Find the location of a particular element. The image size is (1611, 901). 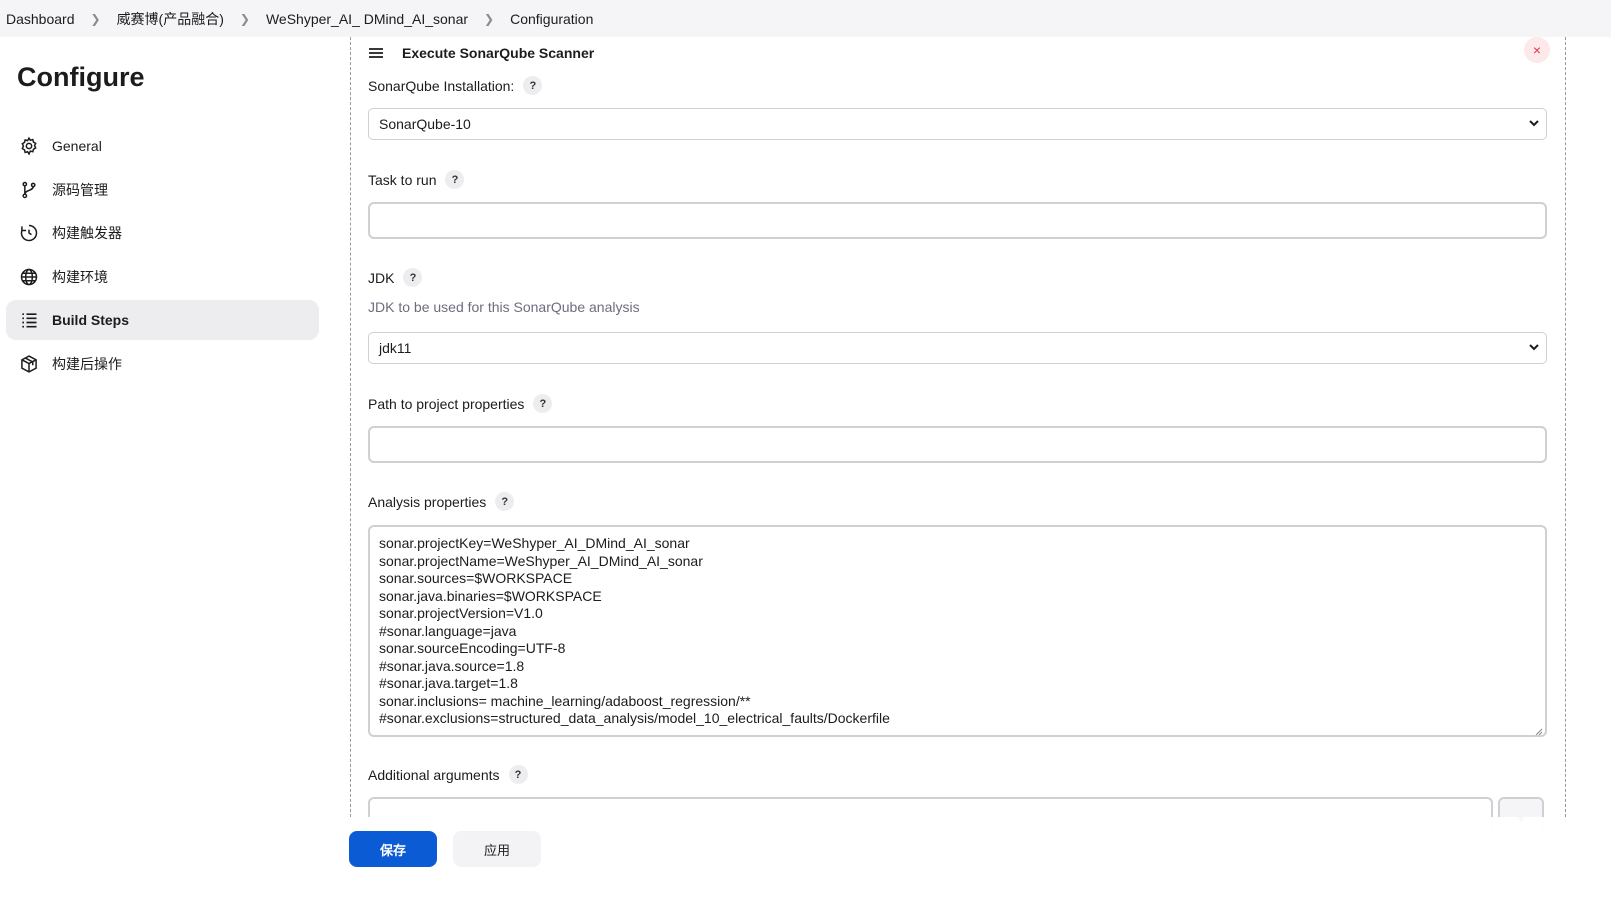

sidebar-item-label: 构建环境 is located at coordinates (80, 276).